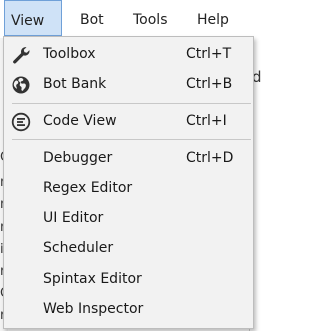 This screenshot has height=331, width=320. I want to click on globe-icon, so click(21, 85).